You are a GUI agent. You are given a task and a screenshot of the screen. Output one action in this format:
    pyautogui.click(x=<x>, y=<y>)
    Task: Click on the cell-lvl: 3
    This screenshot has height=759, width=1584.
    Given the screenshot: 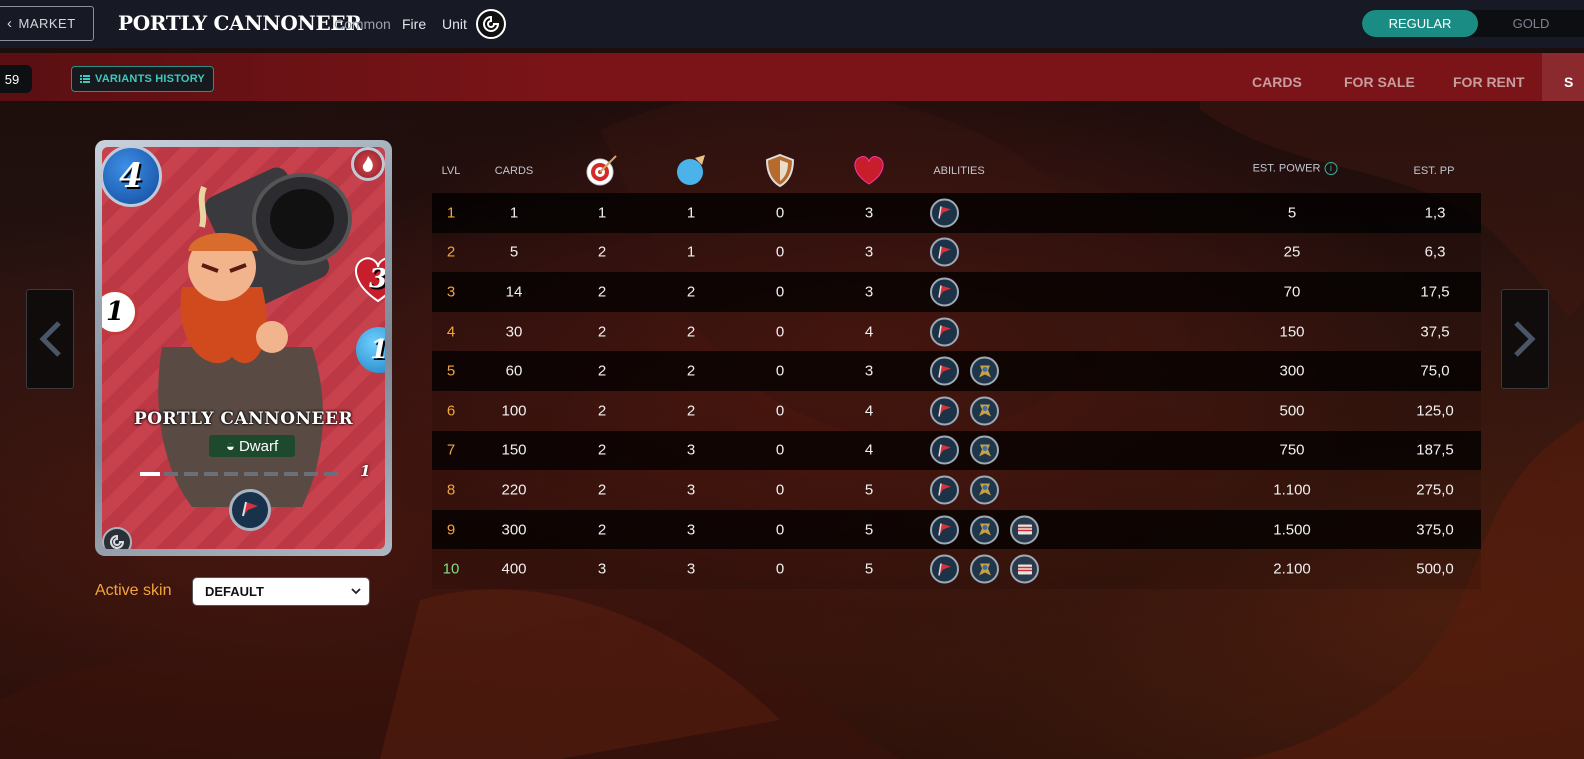 What is the action you would take?
    pyautogui.click(x=451, y=292)
    